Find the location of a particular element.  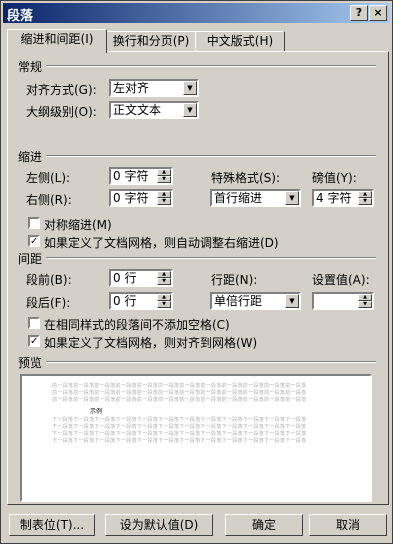

ok-button: 确定 is located at coordinates (264, 525).